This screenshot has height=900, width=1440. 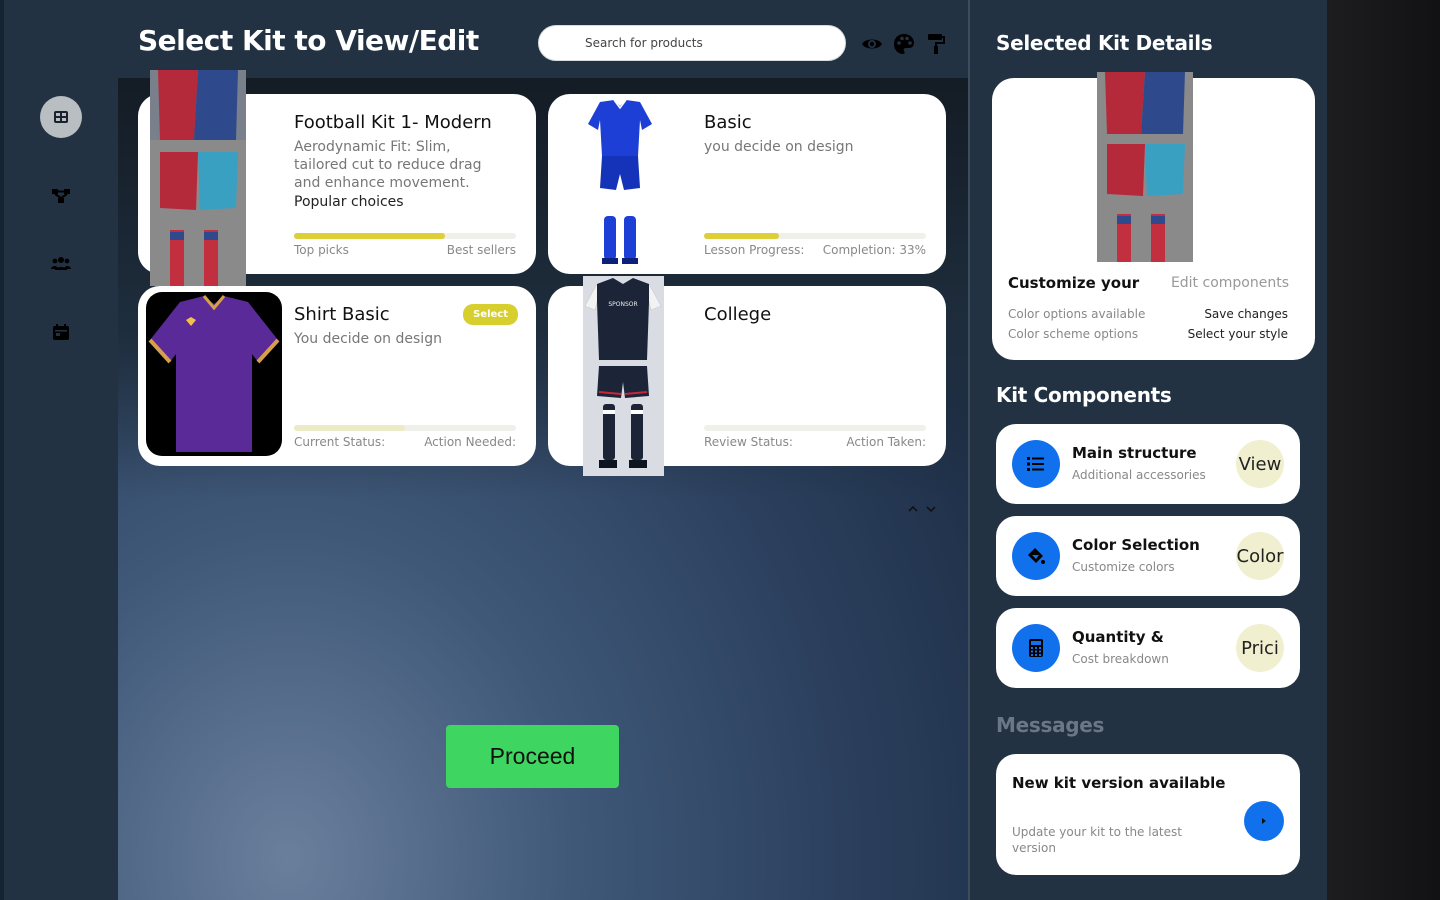 What do you see at coordinates (321, 250) in the screenshot?
I see `kit-progress-label-left: Top picks` at bounding box center [321, 250].